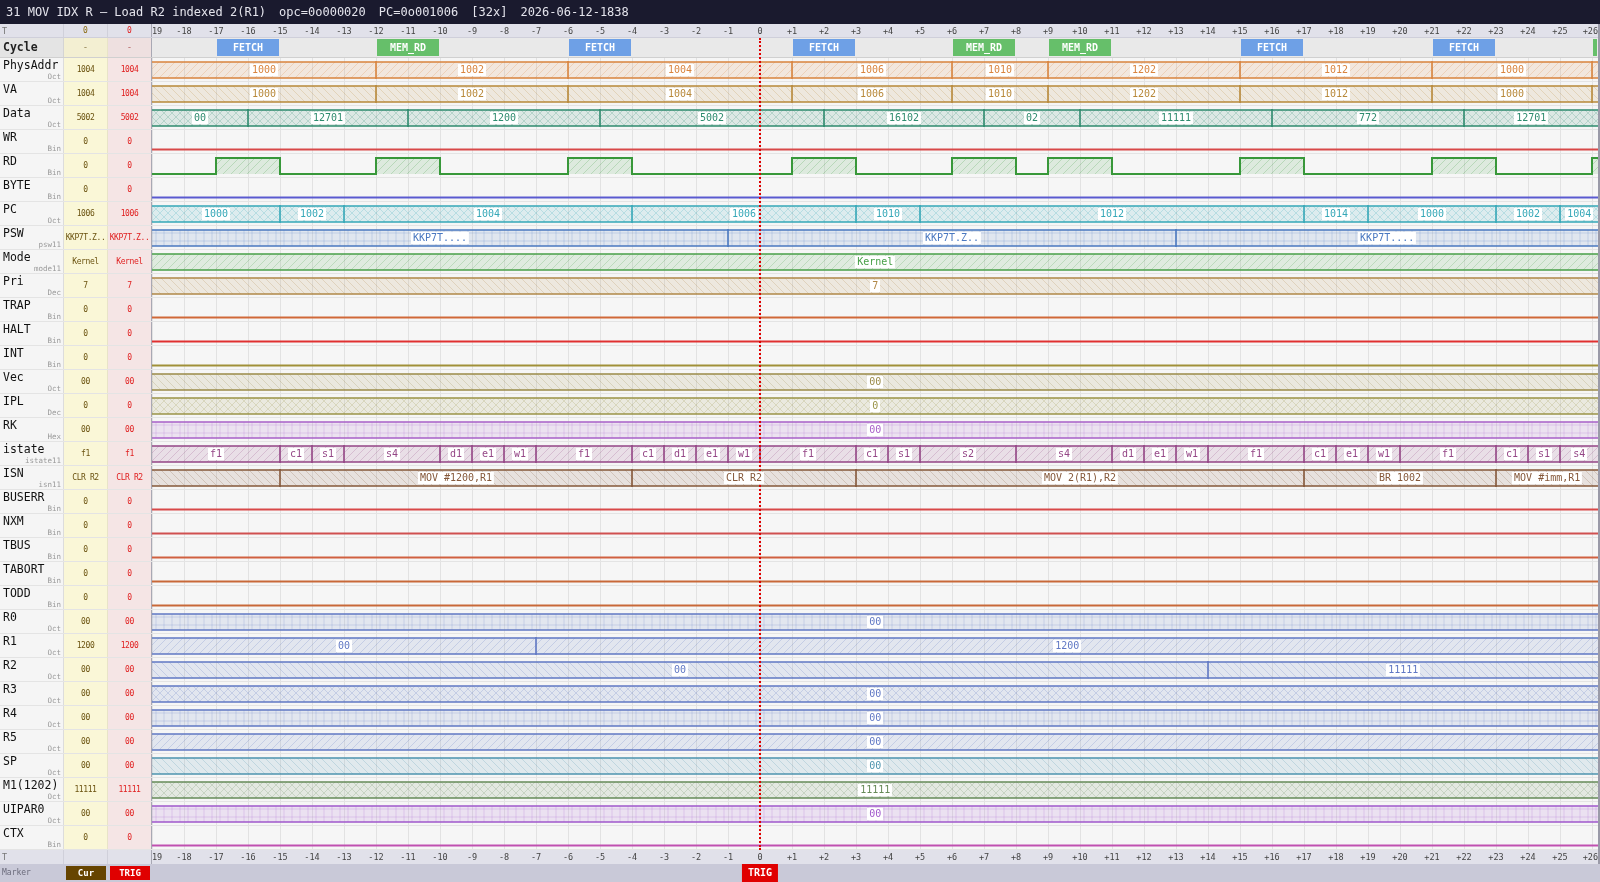 This screenshot has width=1600, height=882. Describe the element at coordinates (344, 857) in the screenshot. I see `time-tick-label: -13` at that location.